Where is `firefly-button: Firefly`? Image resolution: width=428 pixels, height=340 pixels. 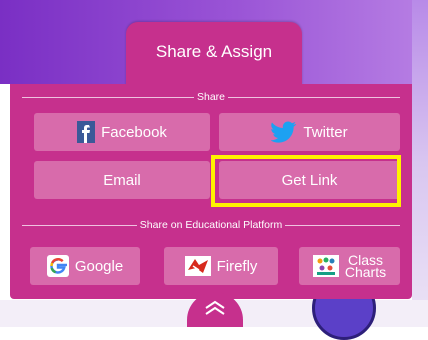 firefly-button: Firefly is located at coordinates (221, 266).